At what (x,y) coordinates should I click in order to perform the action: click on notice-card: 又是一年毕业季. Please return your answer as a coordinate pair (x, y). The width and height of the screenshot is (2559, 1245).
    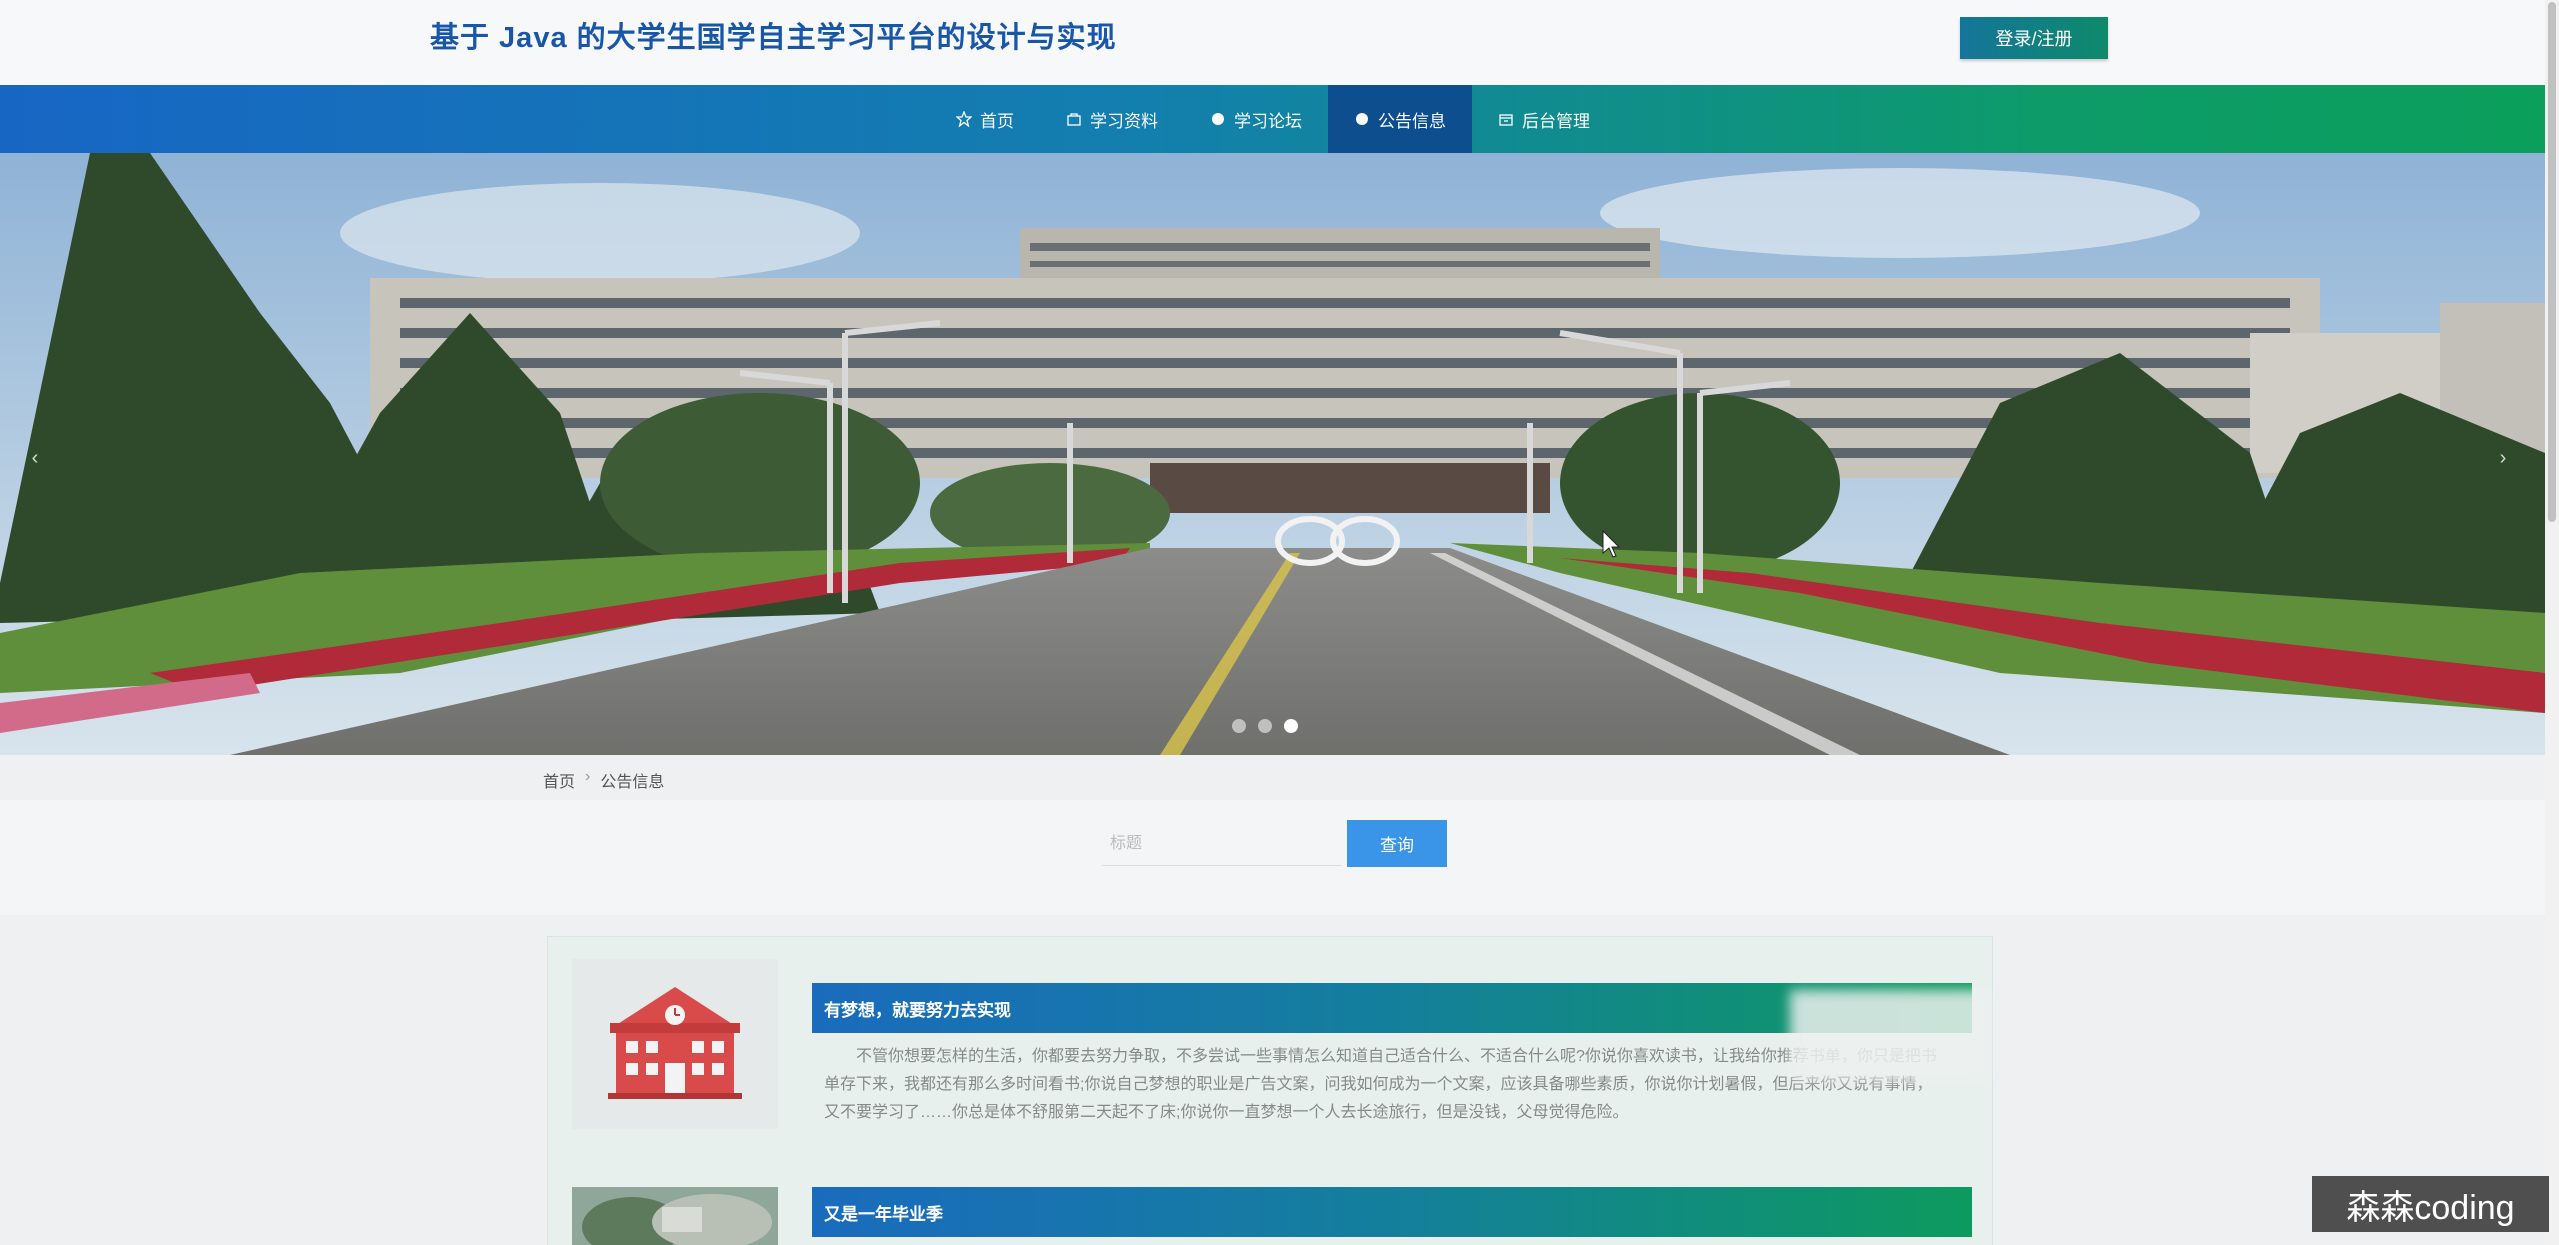
    Looking at the image, I should click on (1272, 1216).